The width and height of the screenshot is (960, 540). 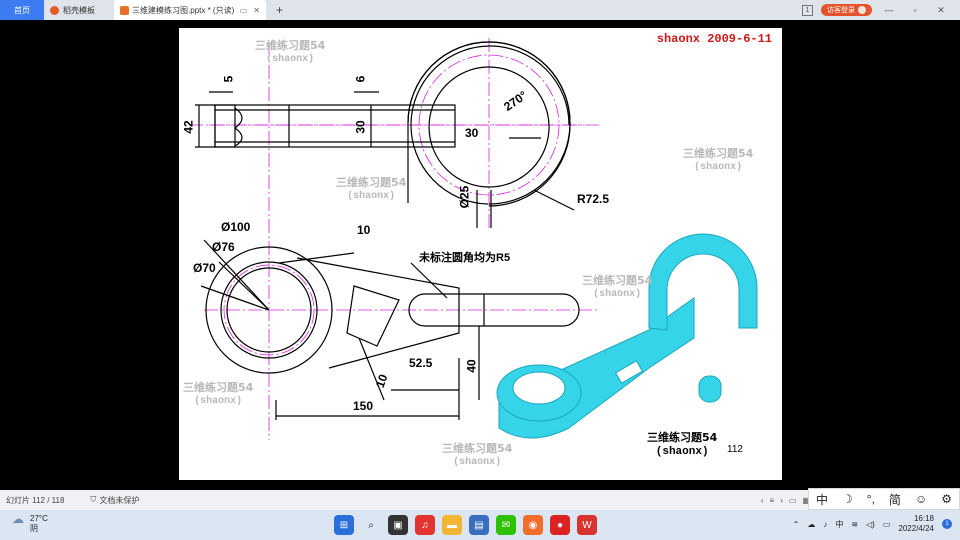 I want to click on guest-login-label: 访客登录, so click(x=841, y=10).